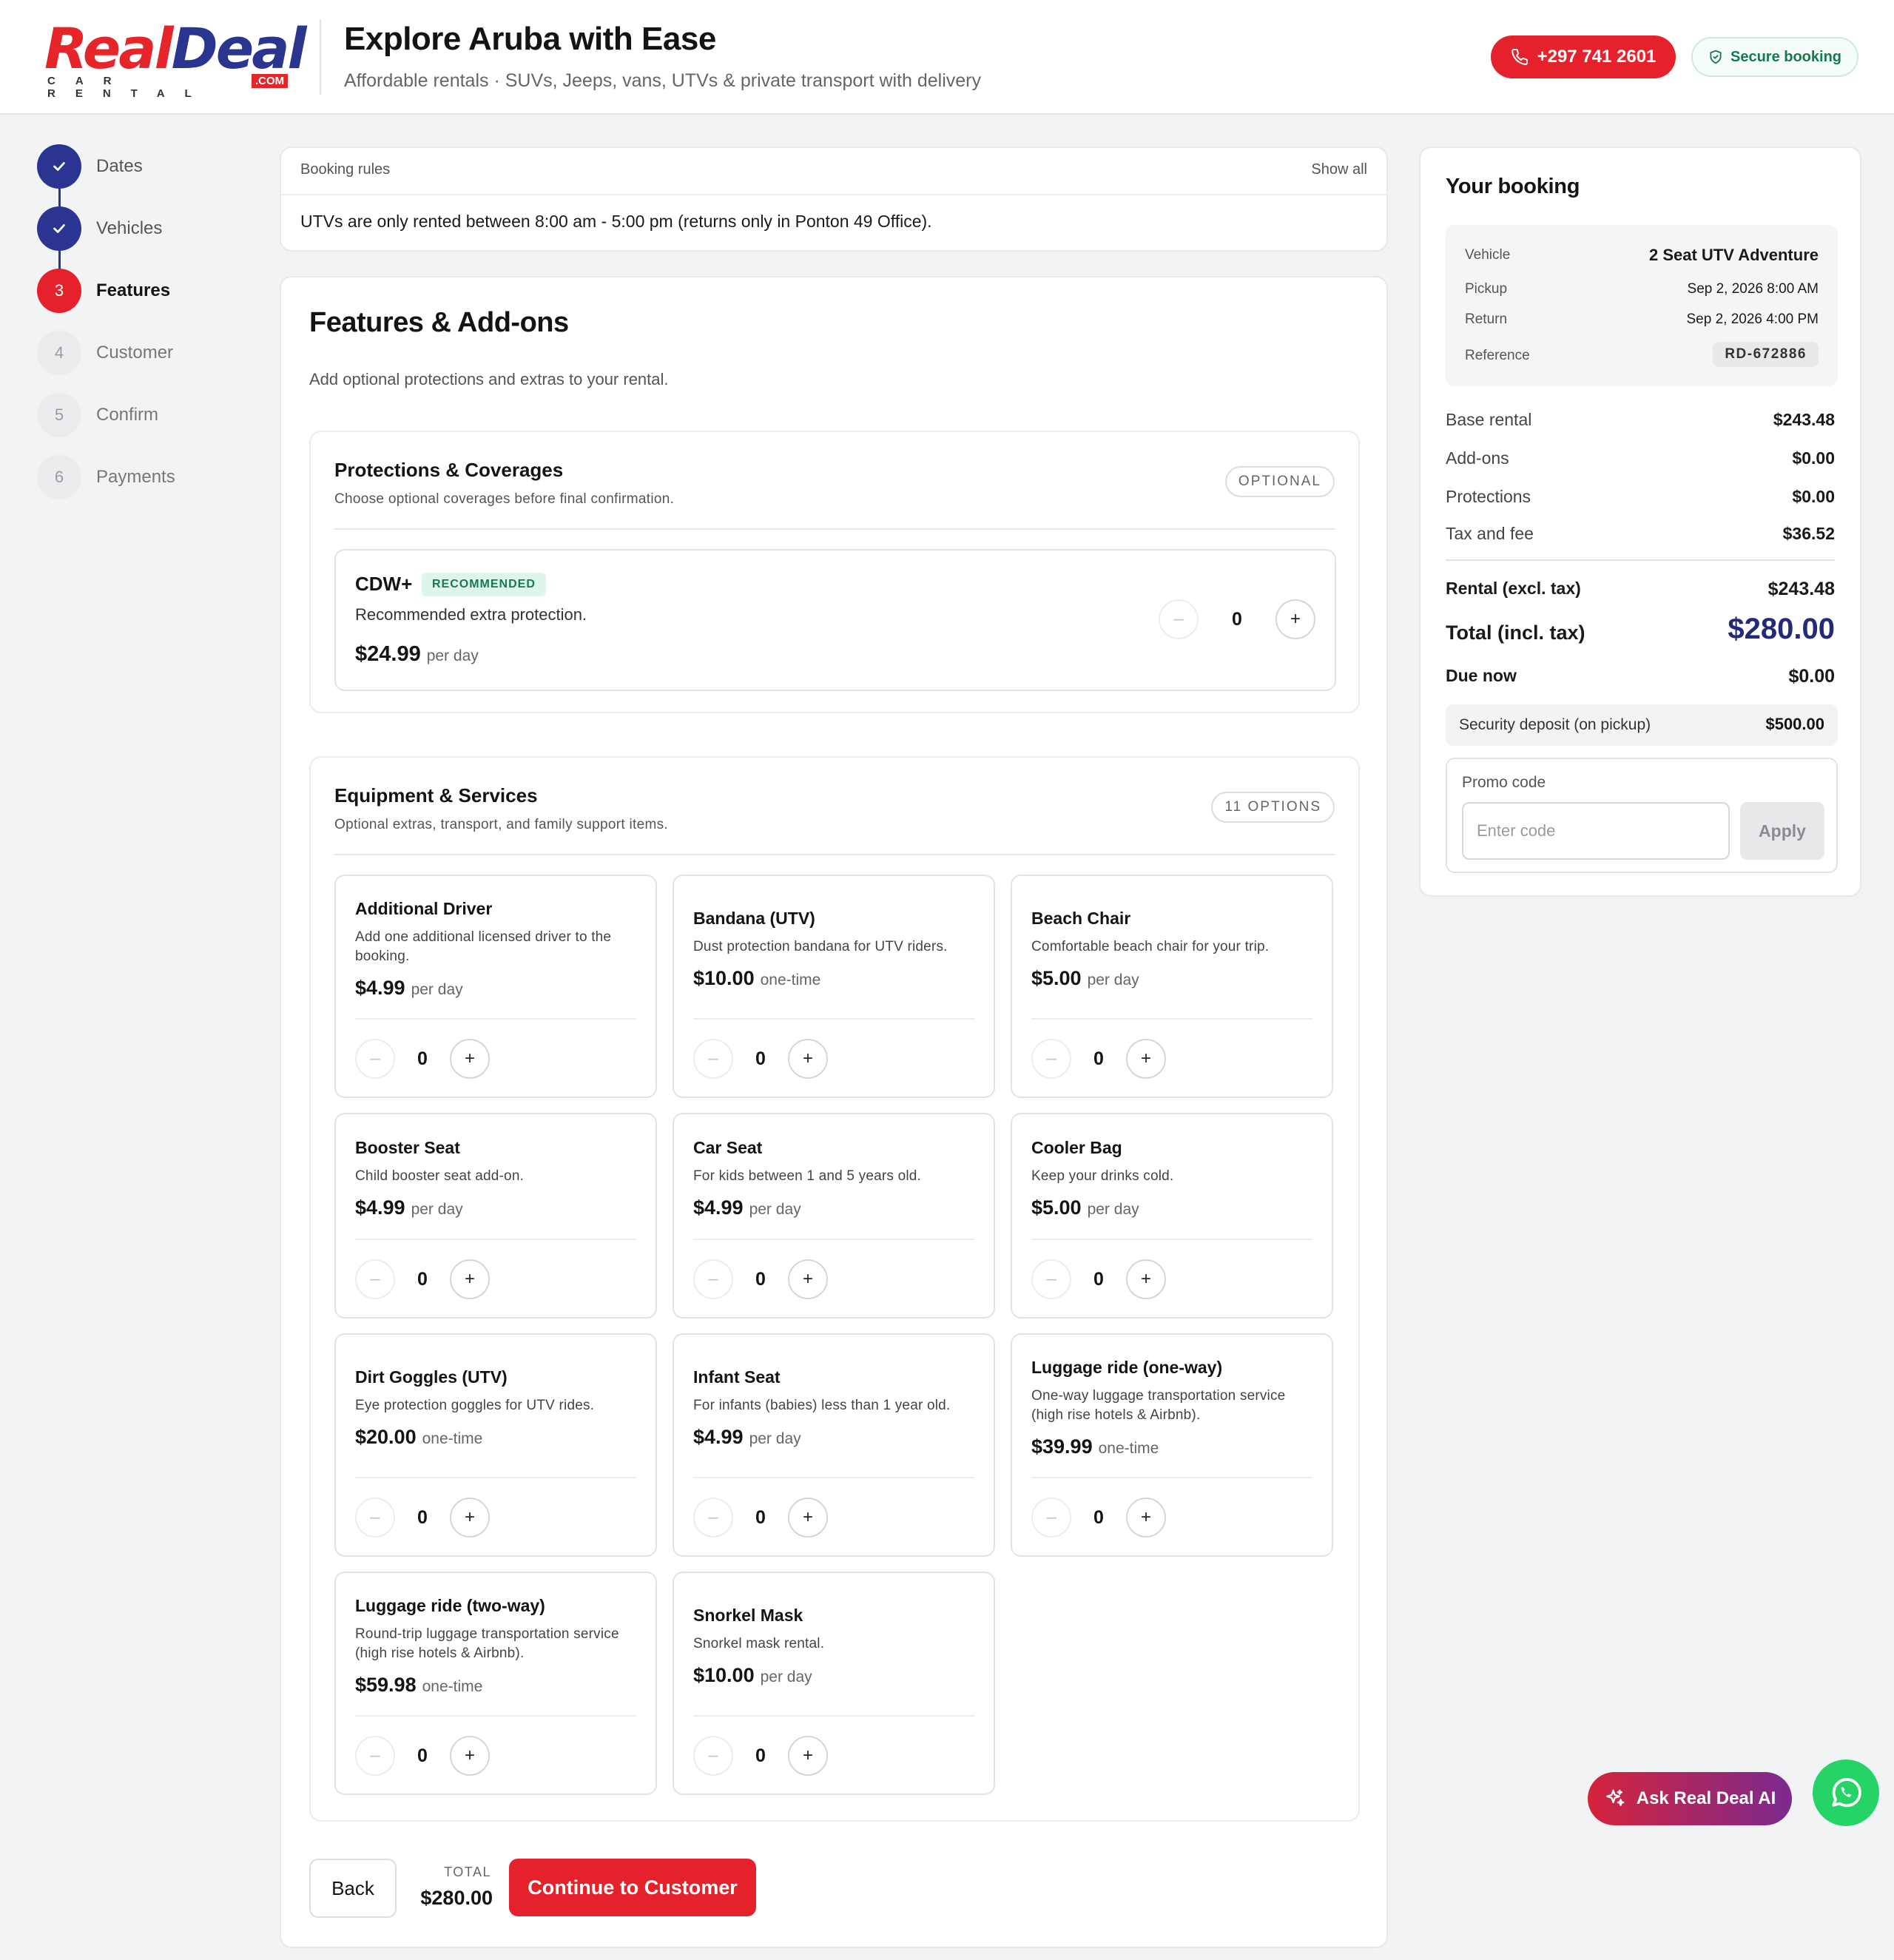 This screenshot has height=1960, width=1894. I want to click on price-value: $20.00, so click(386, 1437).